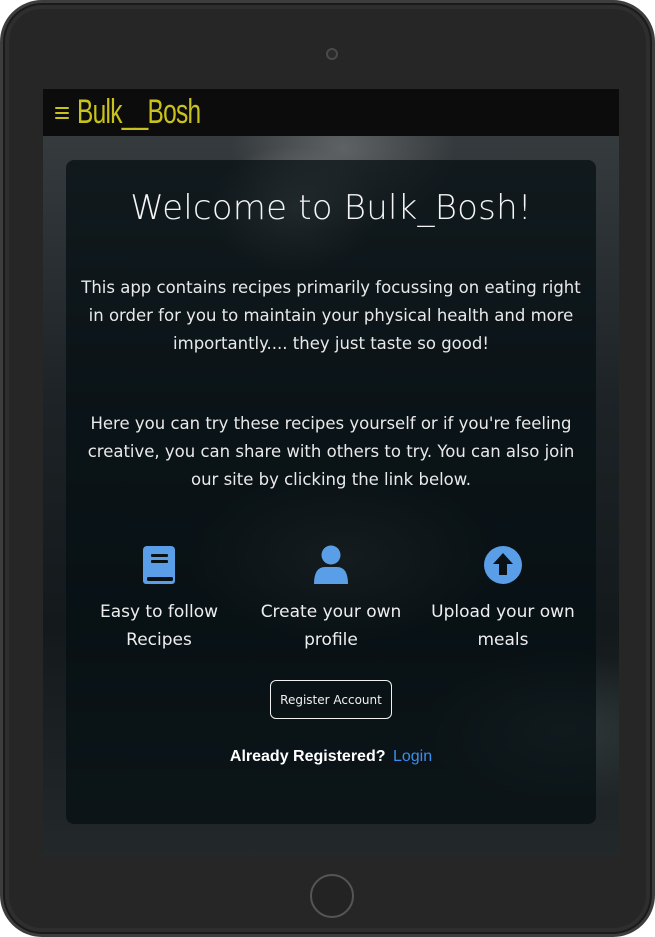 The height and width of the screenshot is (937, 655). Describe the element at coordinates (139, 112) in the screenshot. I see `brand-logo: Bulk__Bosh` at that location.